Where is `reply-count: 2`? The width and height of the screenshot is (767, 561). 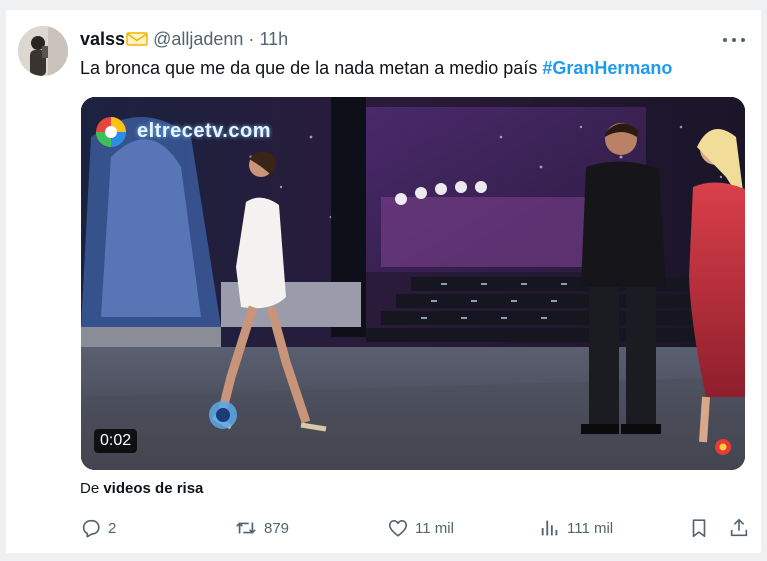 reply-count: 2 is located at coordinates (112, 528).